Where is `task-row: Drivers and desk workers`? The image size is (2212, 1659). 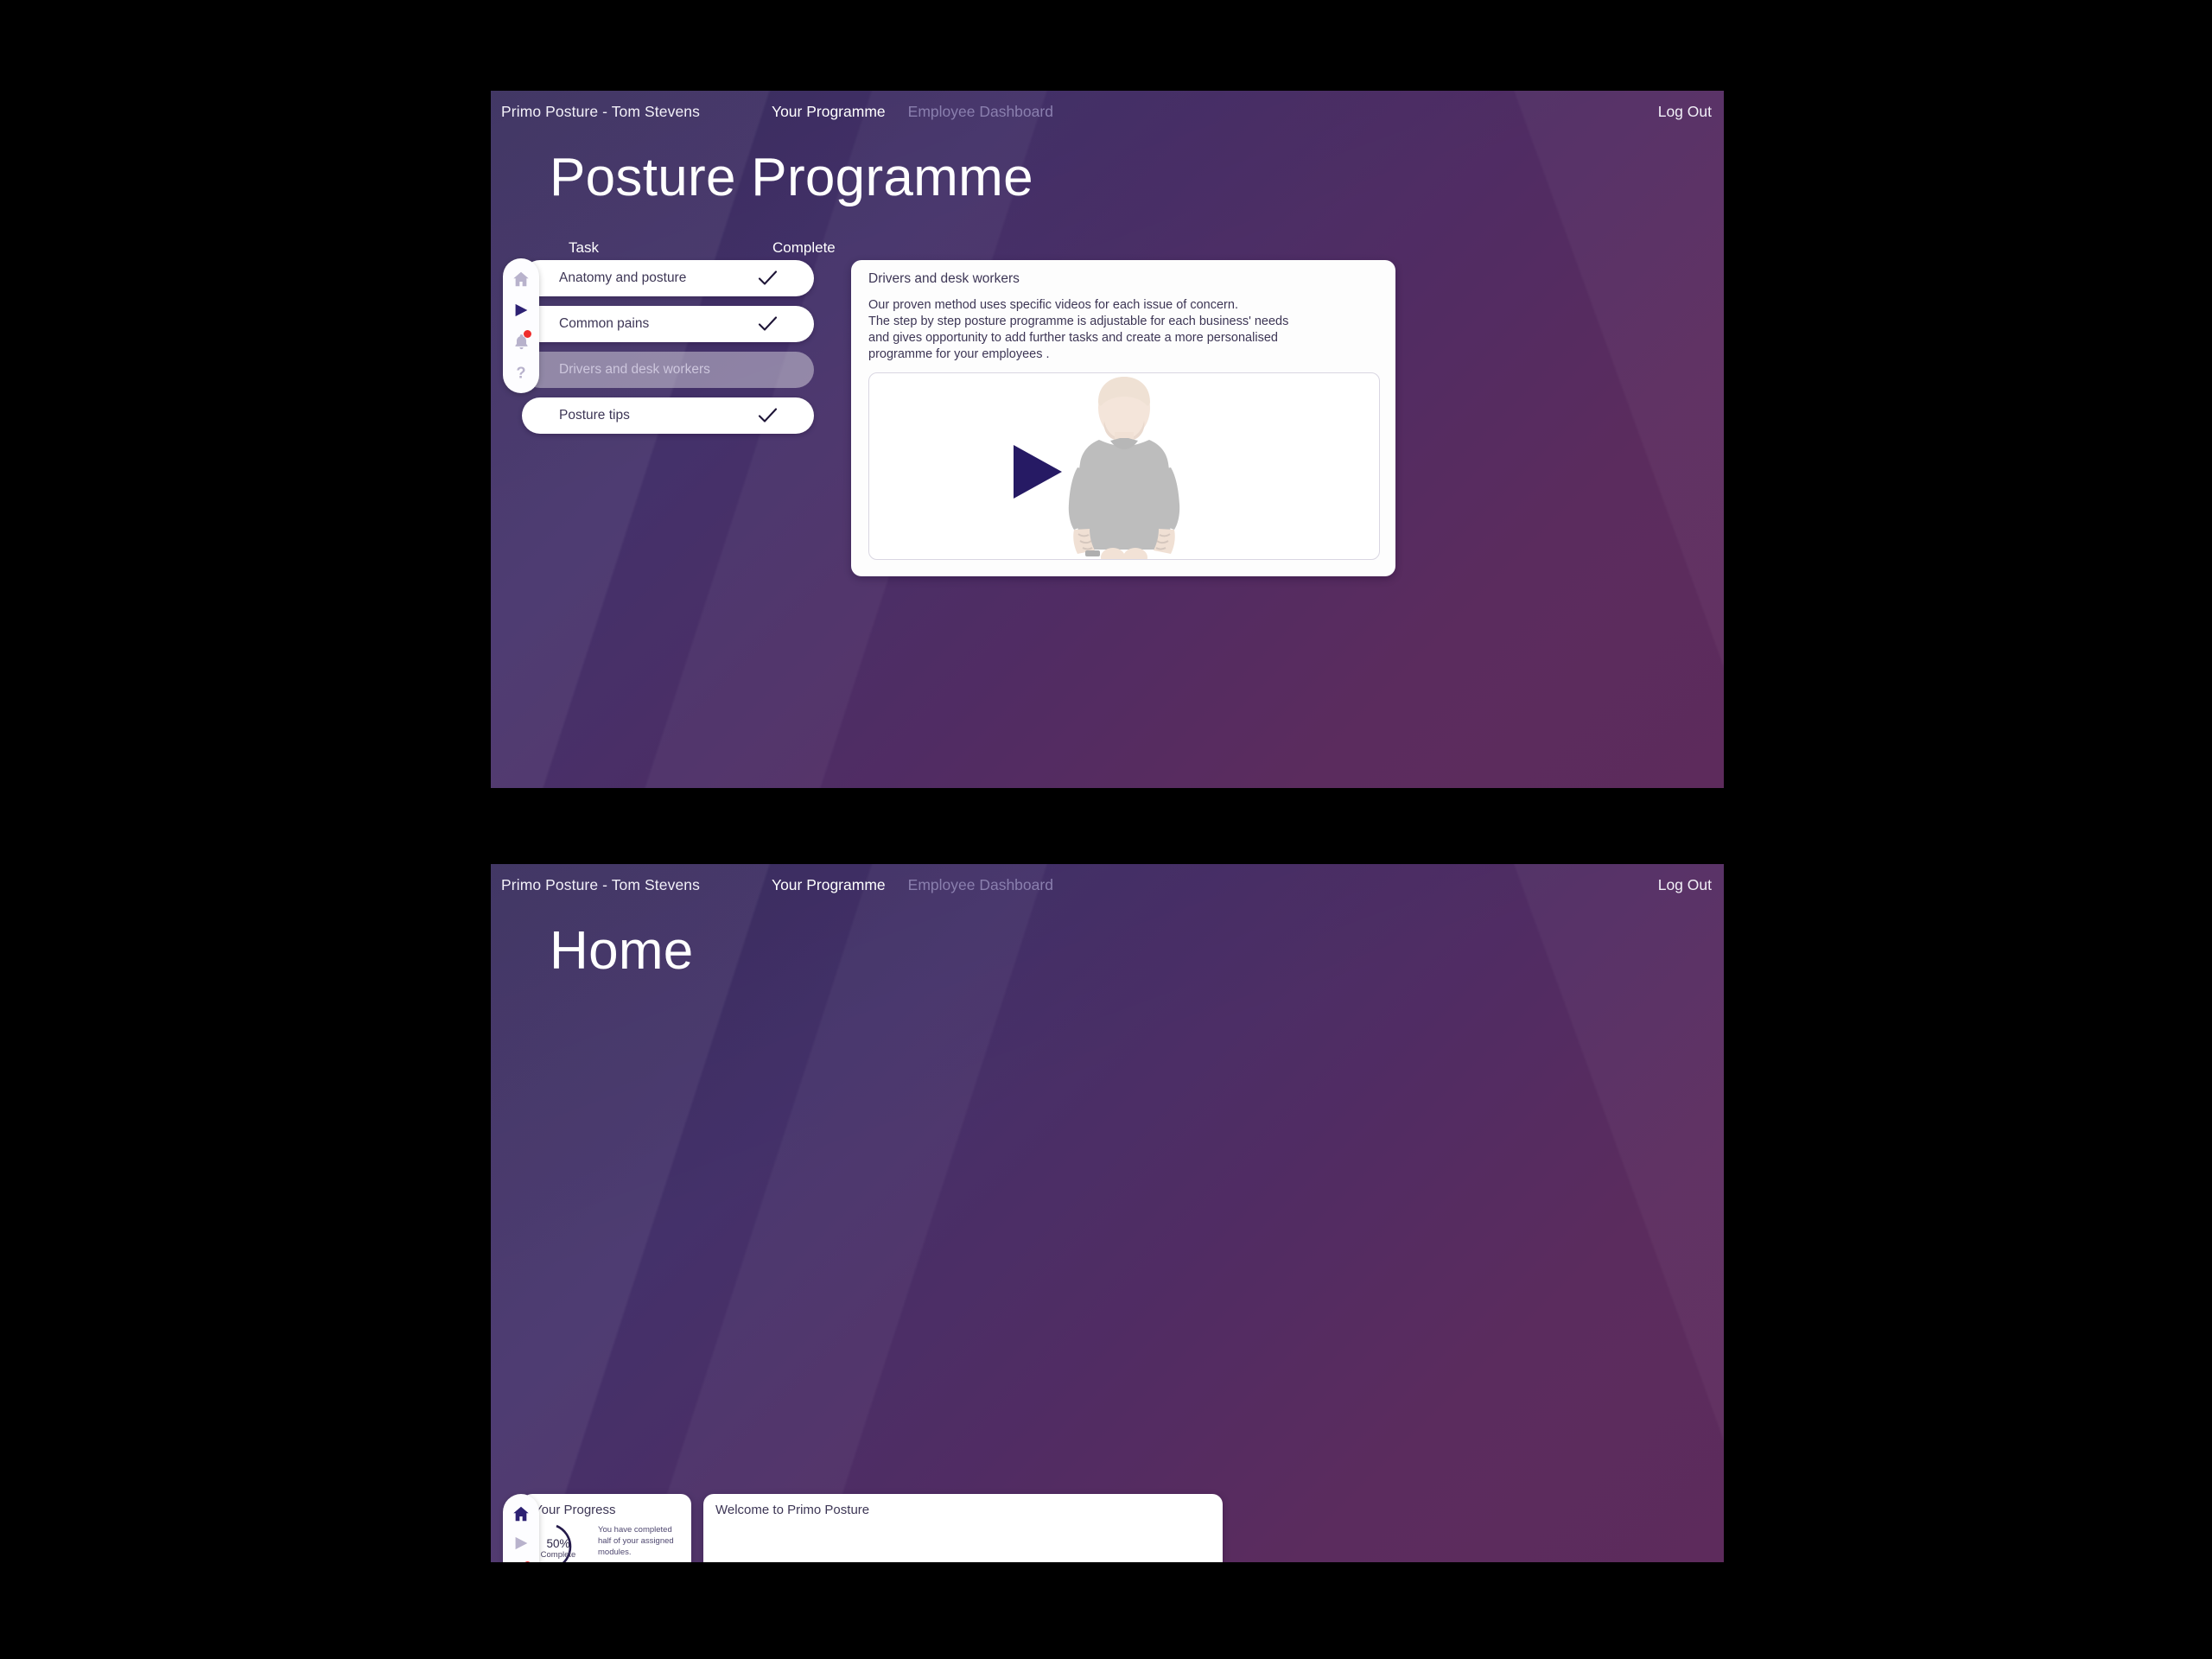
task-row: Drivers and desk workers is located at coordinates (668, 370).